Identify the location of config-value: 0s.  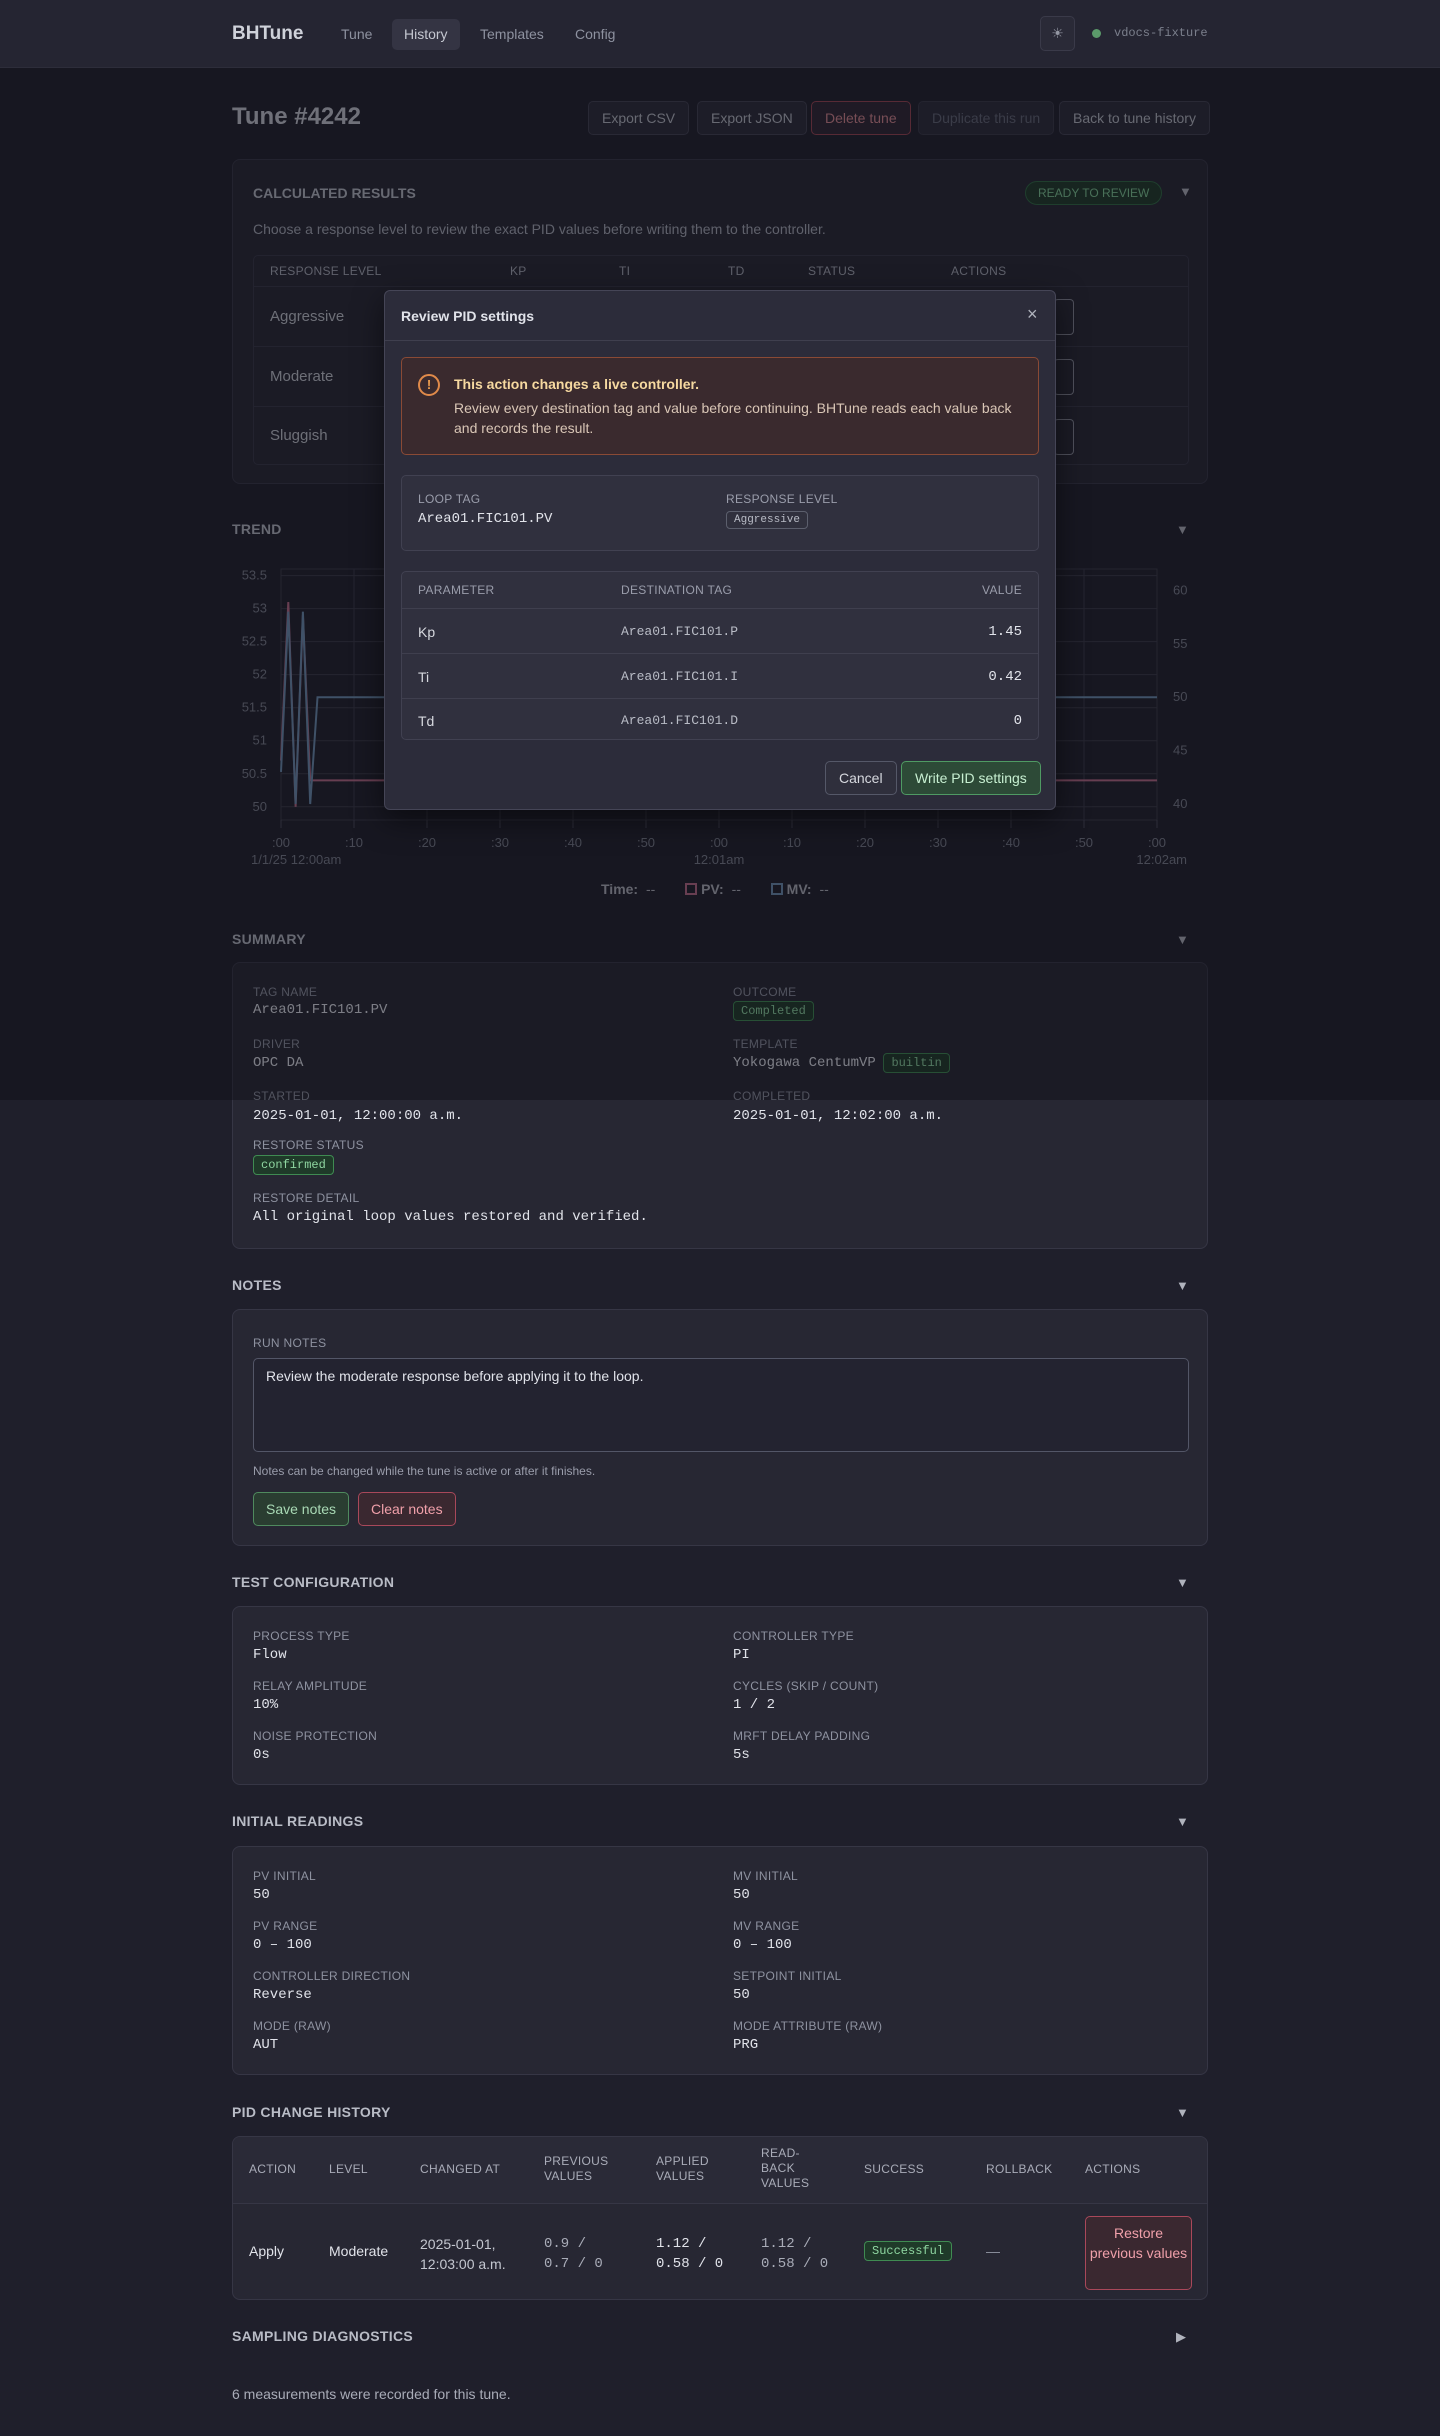
(261, 1755).